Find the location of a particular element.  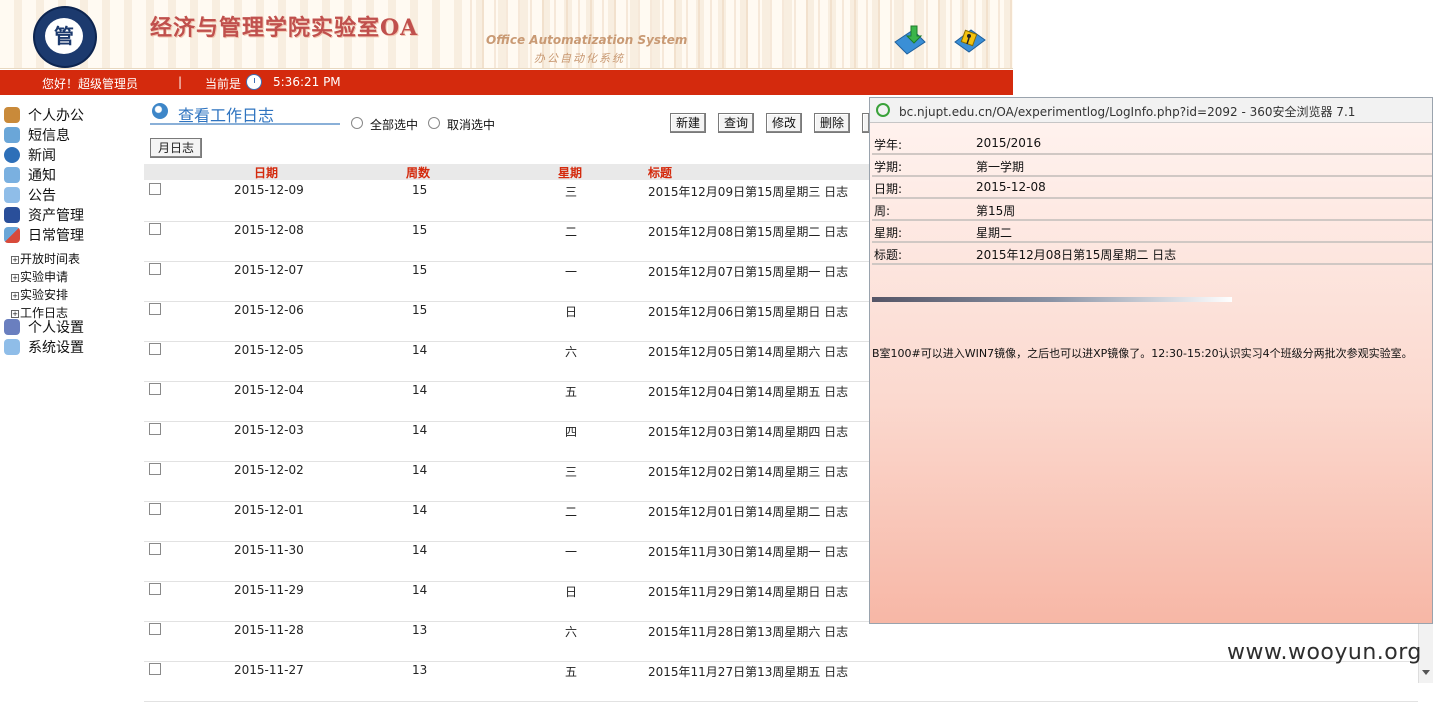

row-title-link: 2015年11月27日第13周星期五 日志 is located at coordinates (748, 671).